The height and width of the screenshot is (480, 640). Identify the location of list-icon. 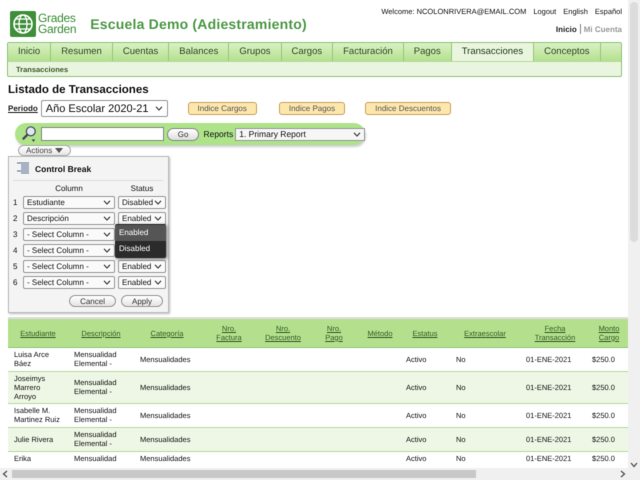
(23, 168).